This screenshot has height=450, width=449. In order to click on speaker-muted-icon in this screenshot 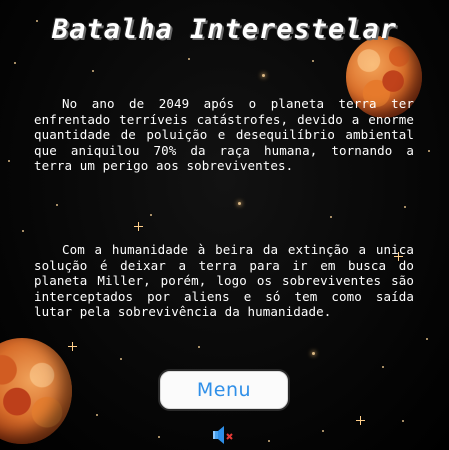, I will do `click(223, 435)`.